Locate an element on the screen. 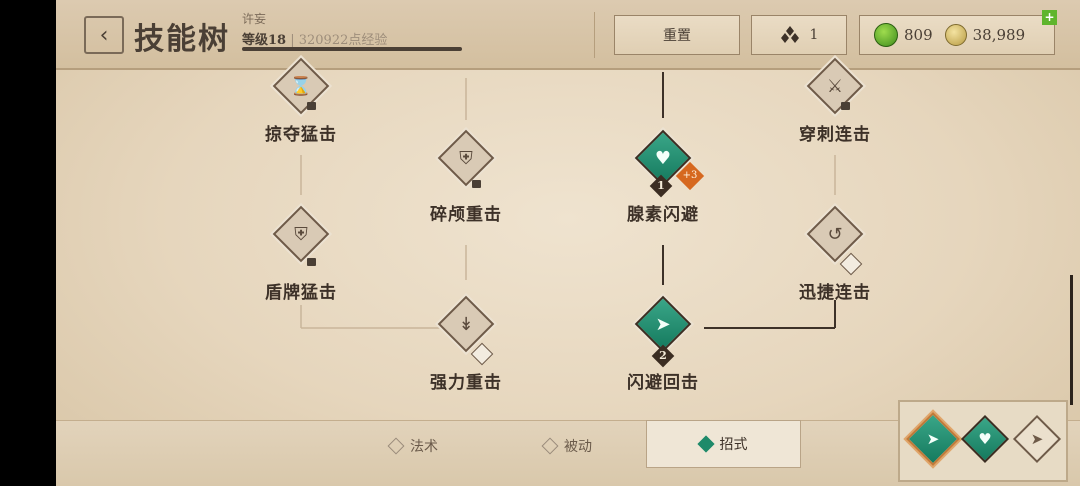 This screenshot has height=486, width=1080. skill-node-skull-crush: ⛨ 碎颅重击 is located at coordinates (466, 177).